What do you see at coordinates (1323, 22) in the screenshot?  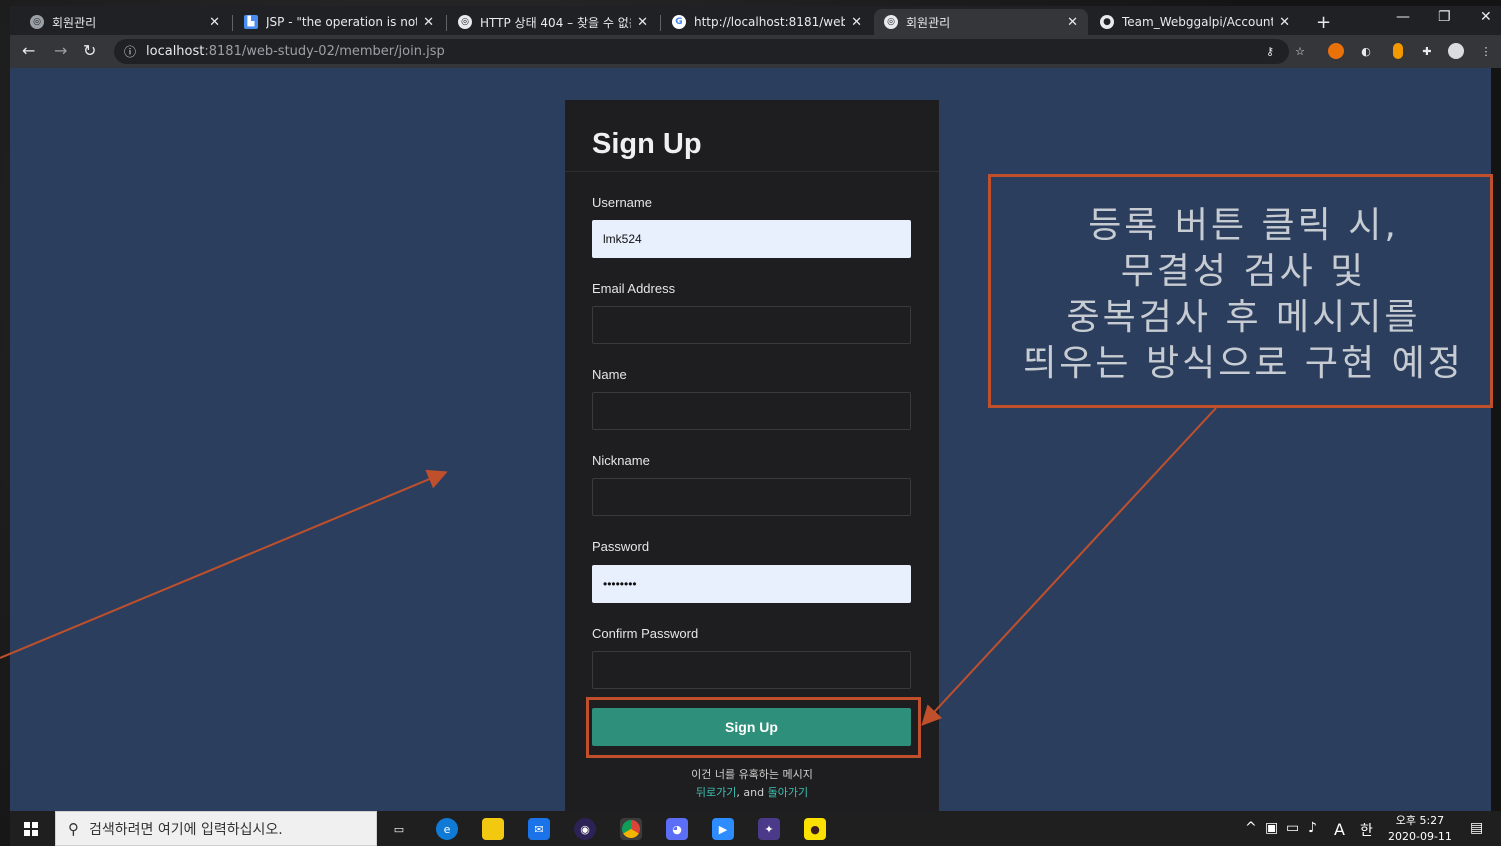 I see `new-tab-button: +` at bounding box center [1323, 22].